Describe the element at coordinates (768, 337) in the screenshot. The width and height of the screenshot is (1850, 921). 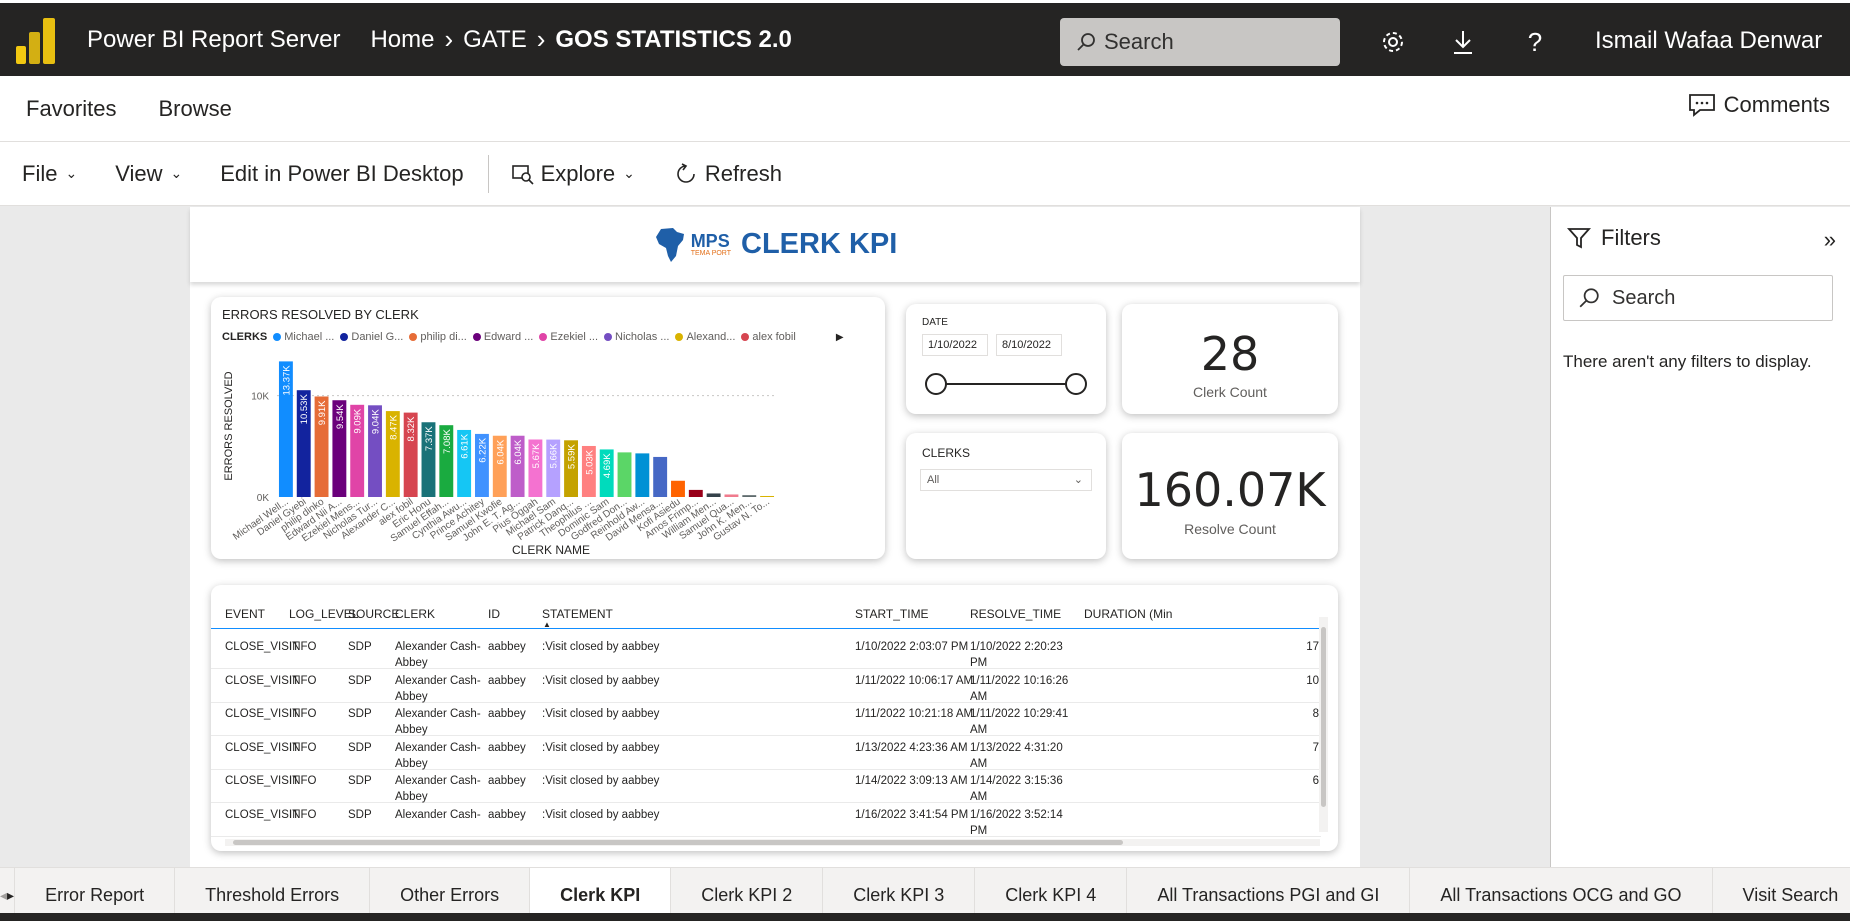
I see `legend-item: alex fobil` at that location.